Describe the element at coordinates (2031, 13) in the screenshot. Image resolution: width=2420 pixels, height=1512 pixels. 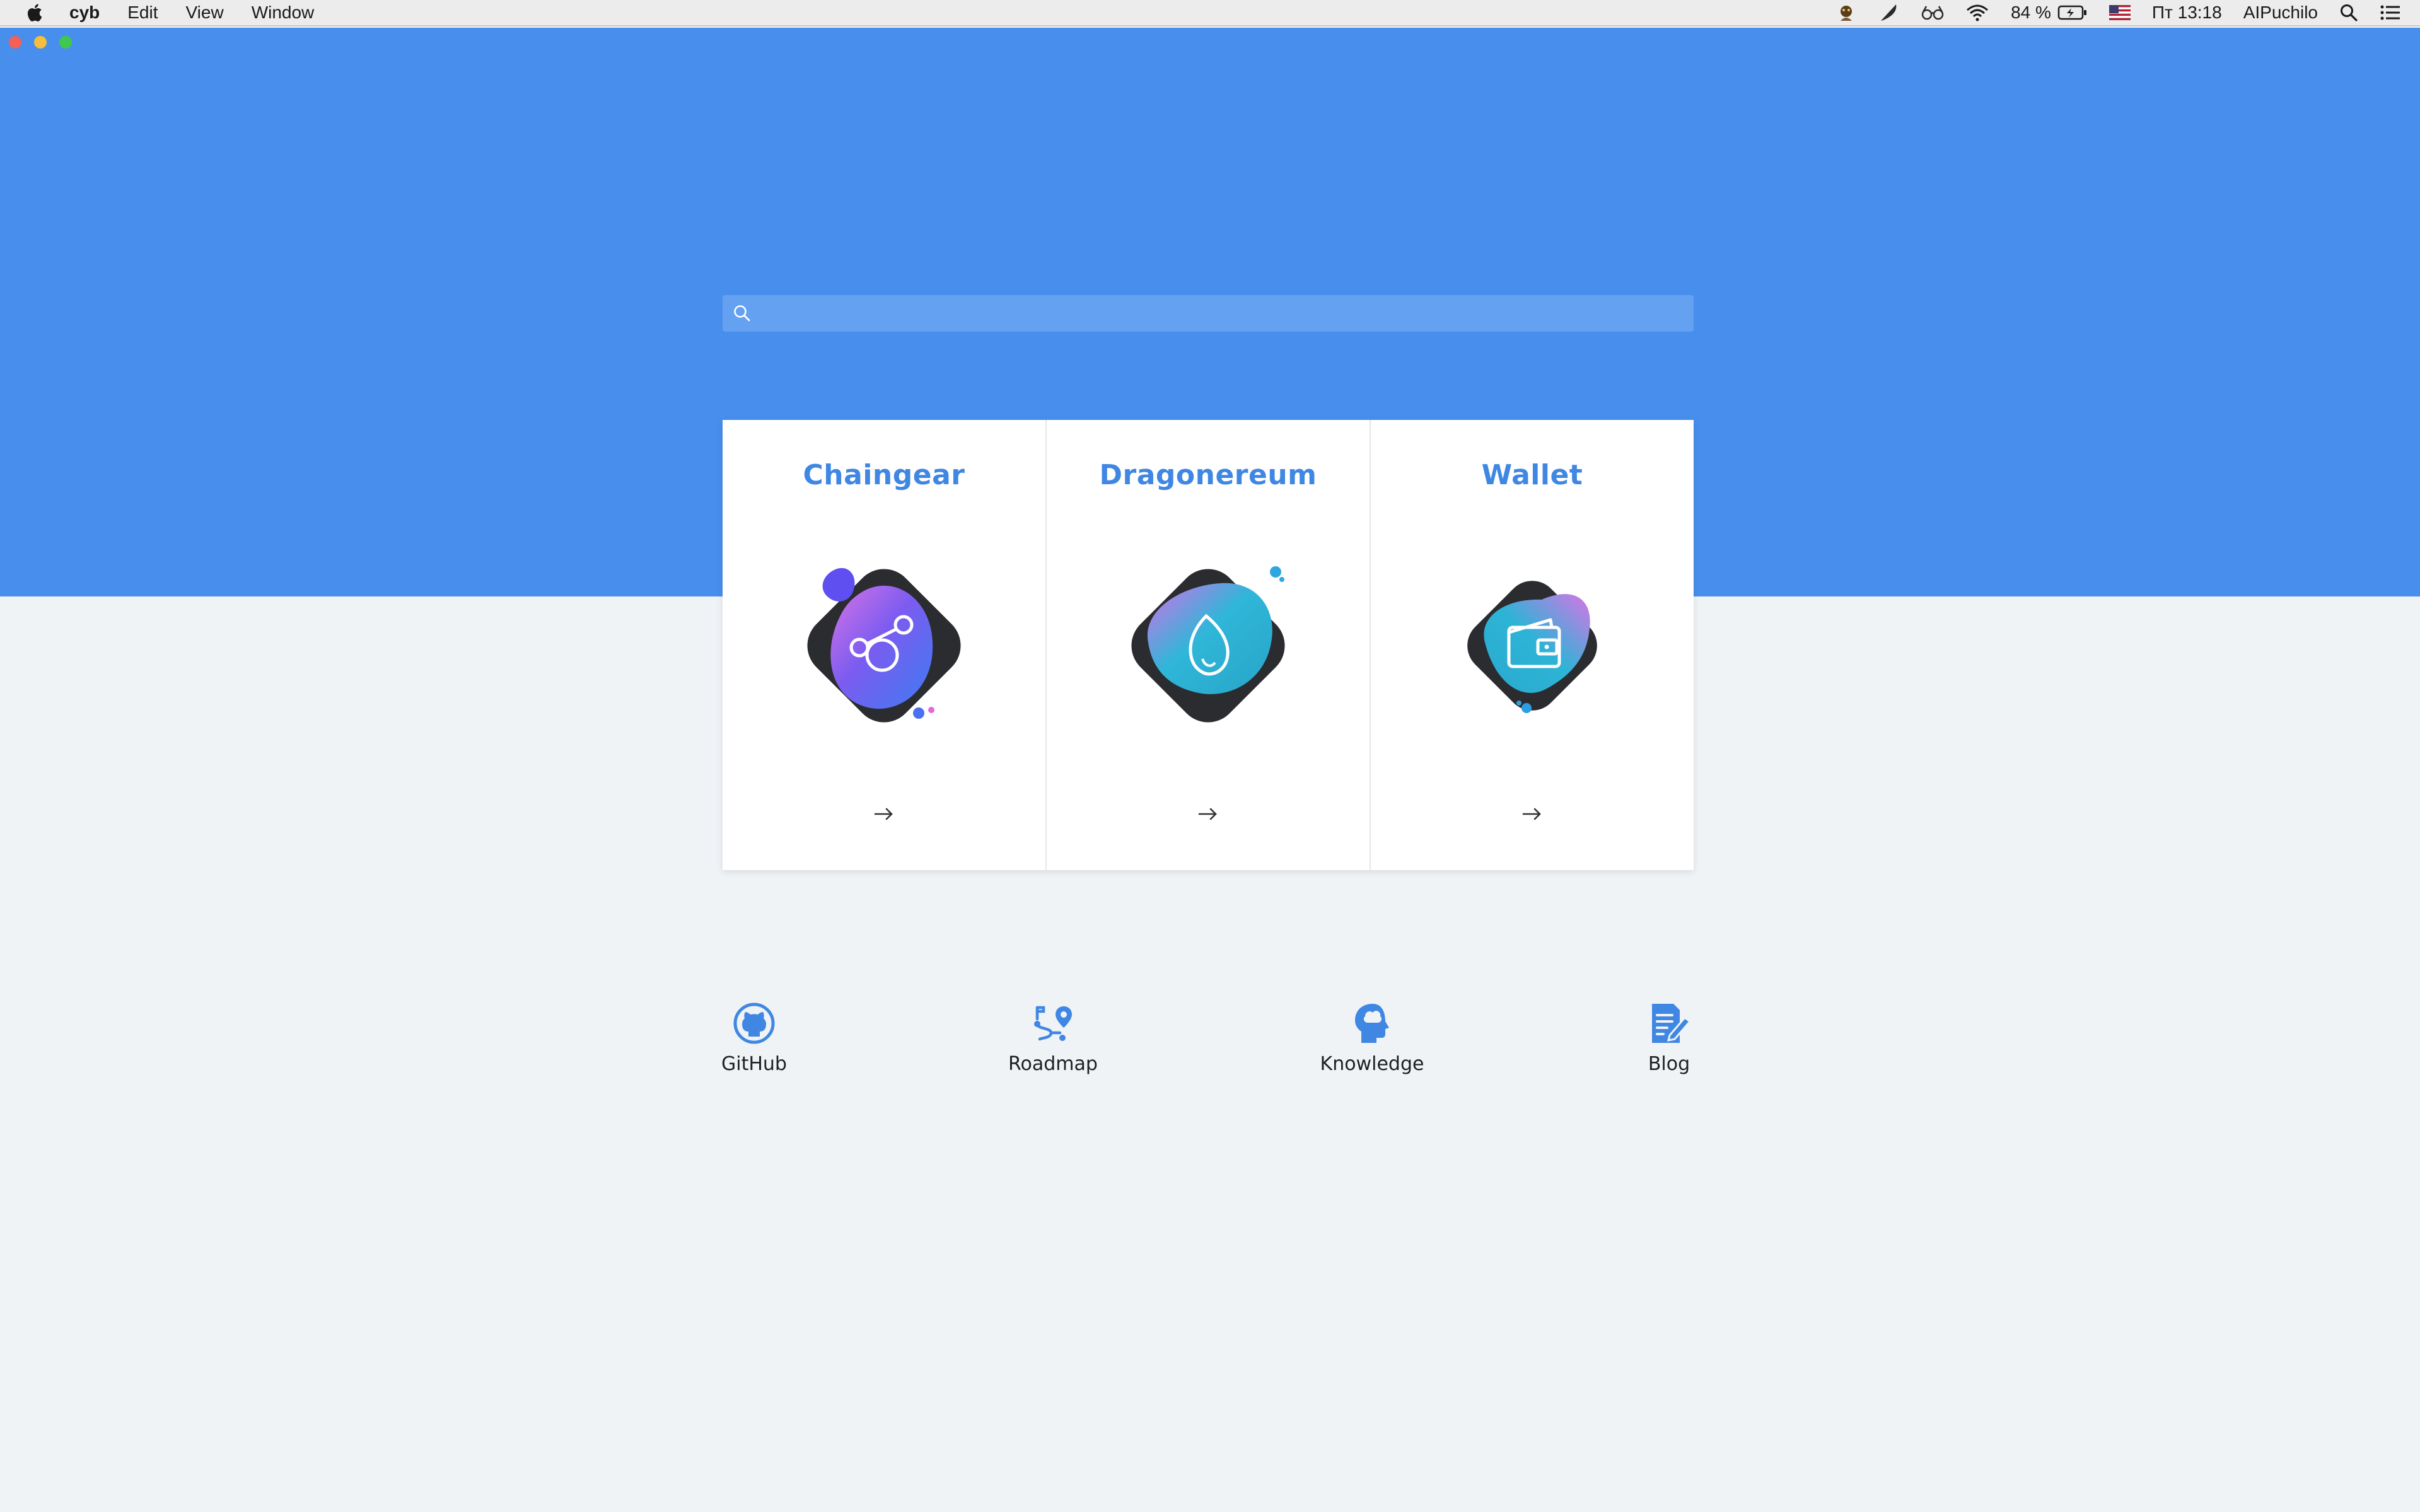
I see `battery-percent: 84 %` at that location.